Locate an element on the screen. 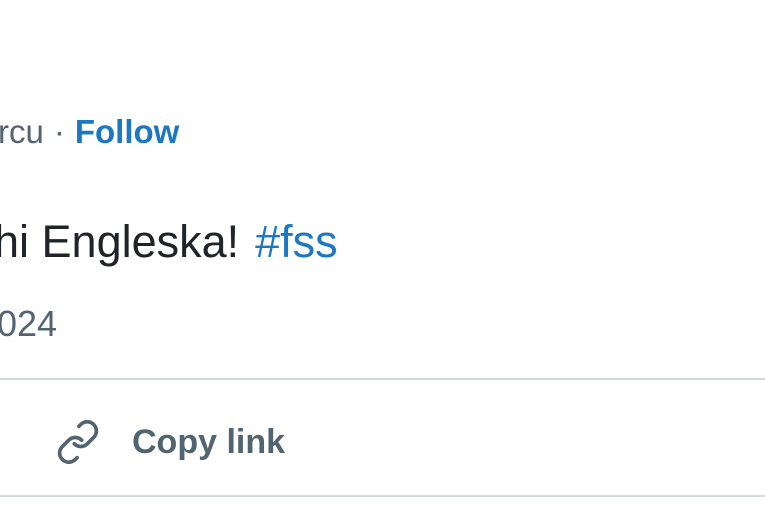  tweet-body: hi Engleska! #fss is located at coordinates (169, 242).